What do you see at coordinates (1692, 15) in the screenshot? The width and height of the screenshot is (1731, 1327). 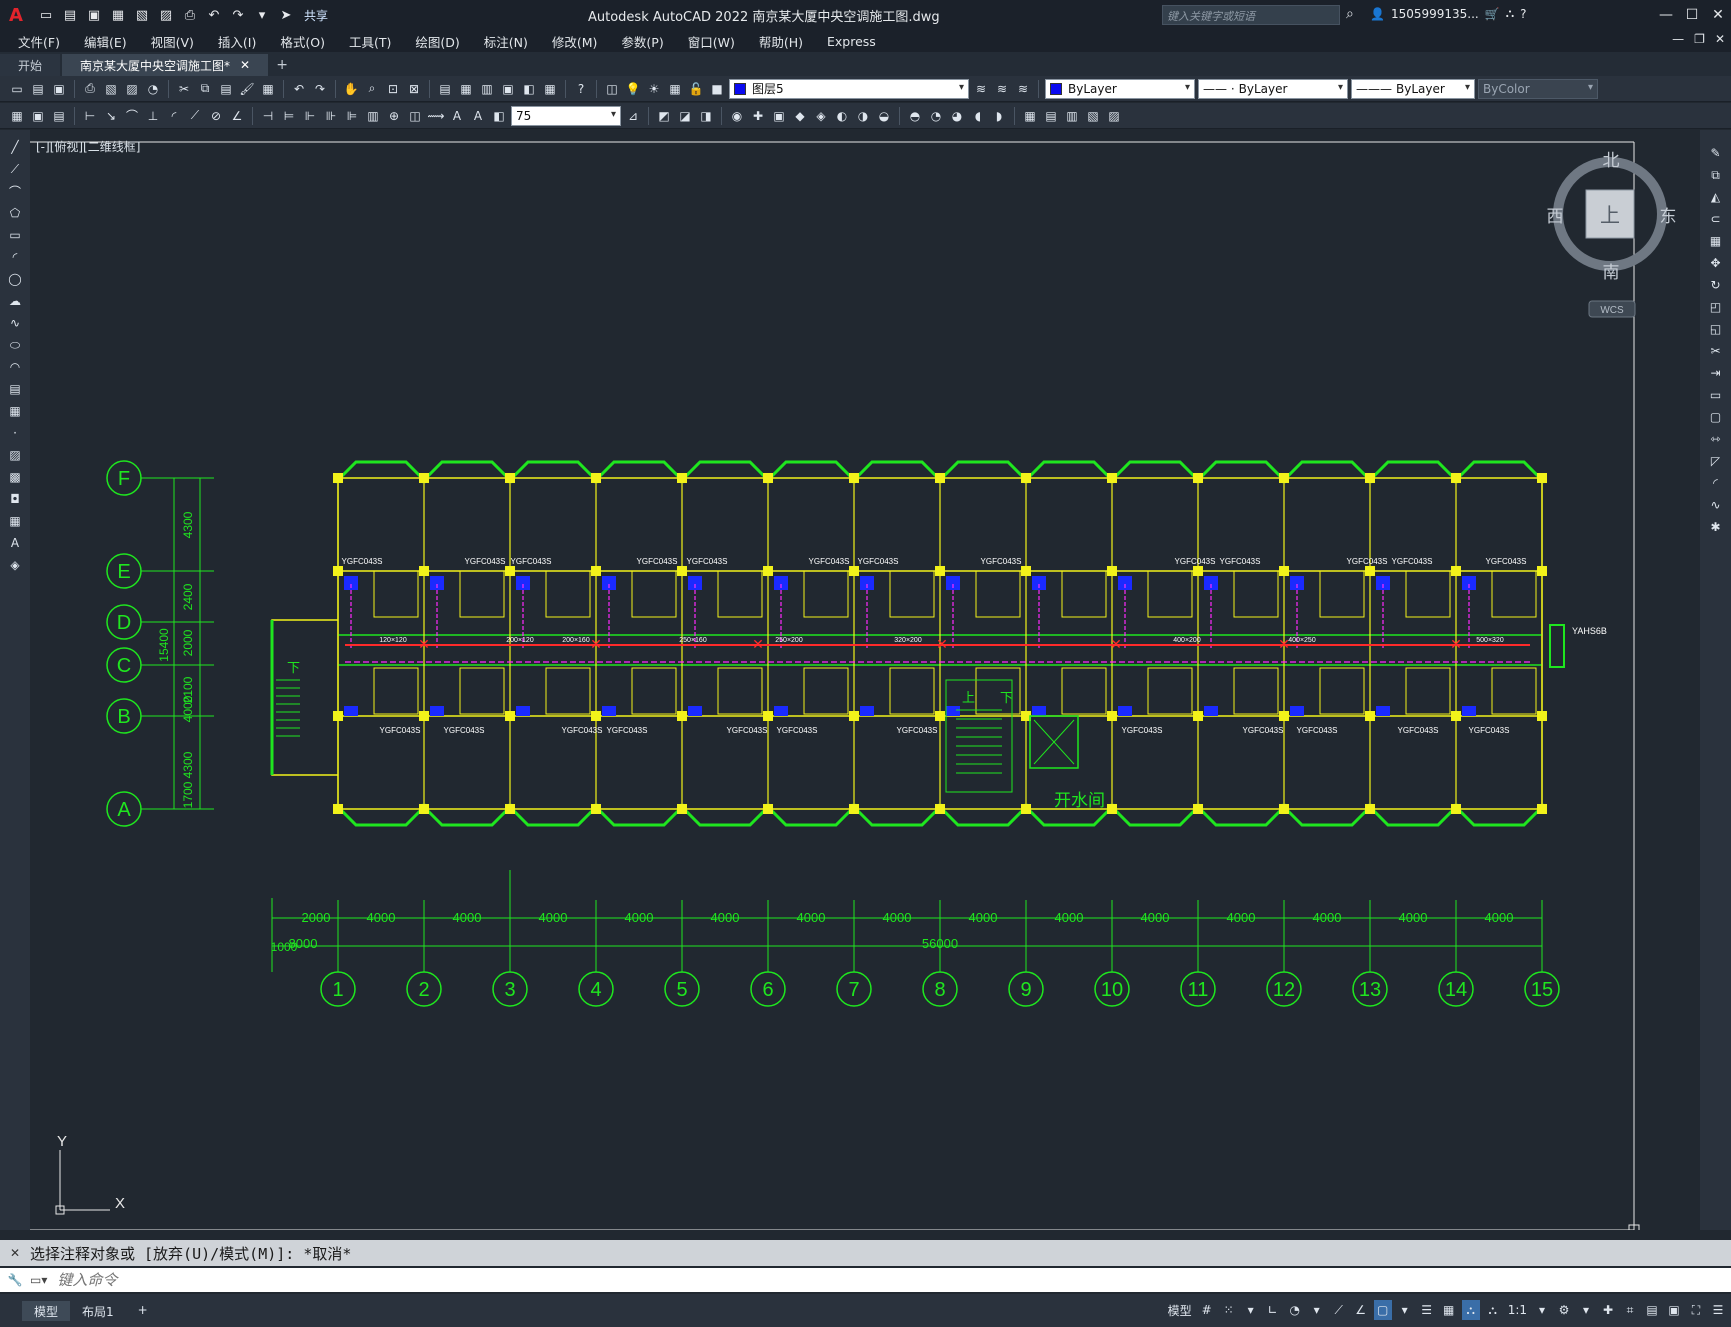 I see `maximize-icon: ☐` at bounding box center [1692, 15].